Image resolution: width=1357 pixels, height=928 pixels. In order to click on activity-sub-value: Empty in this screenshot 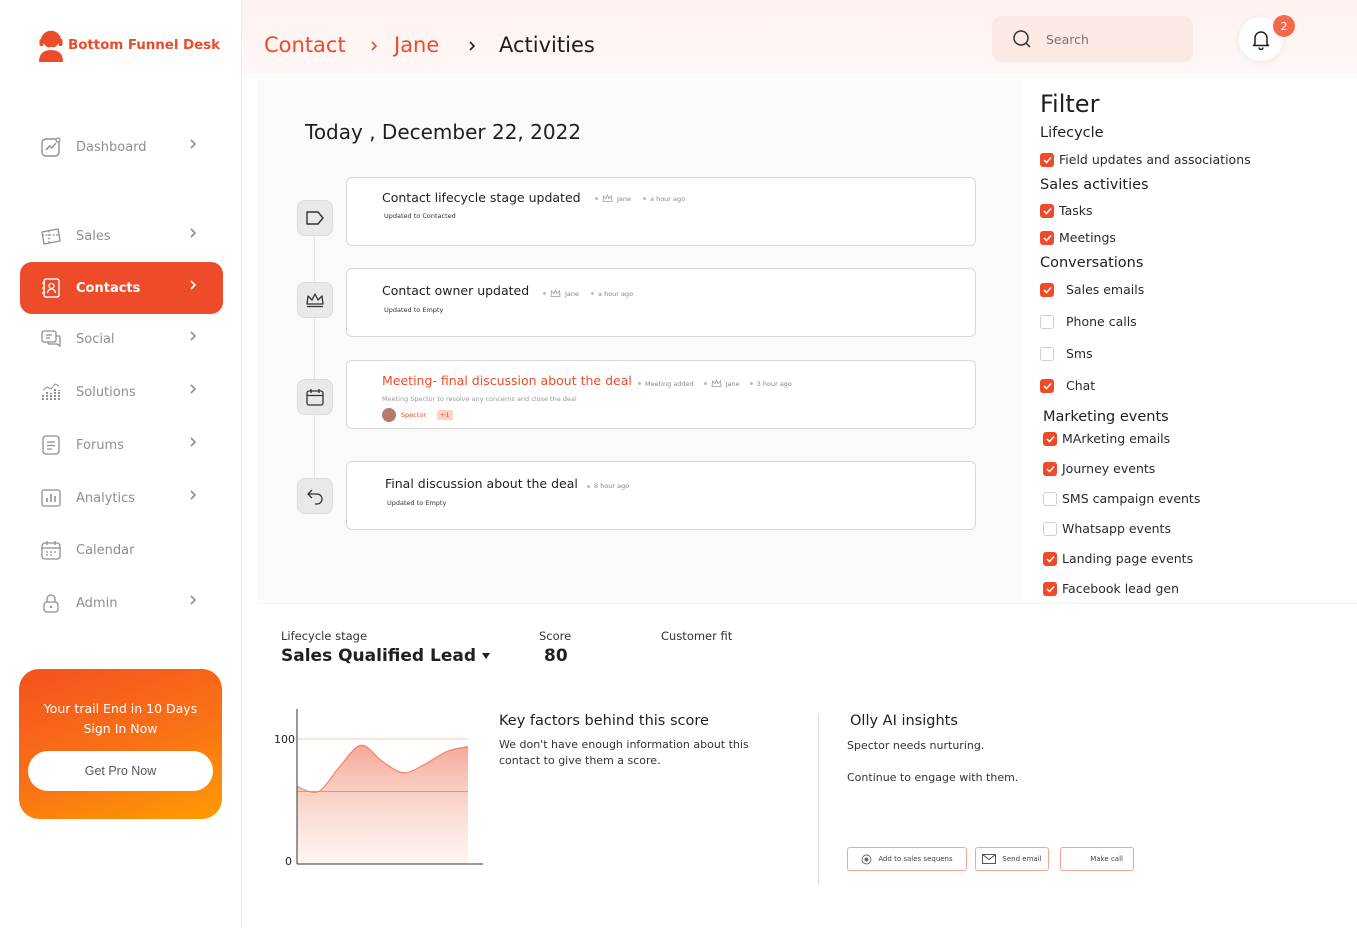, I will do `click(433, 310)`.